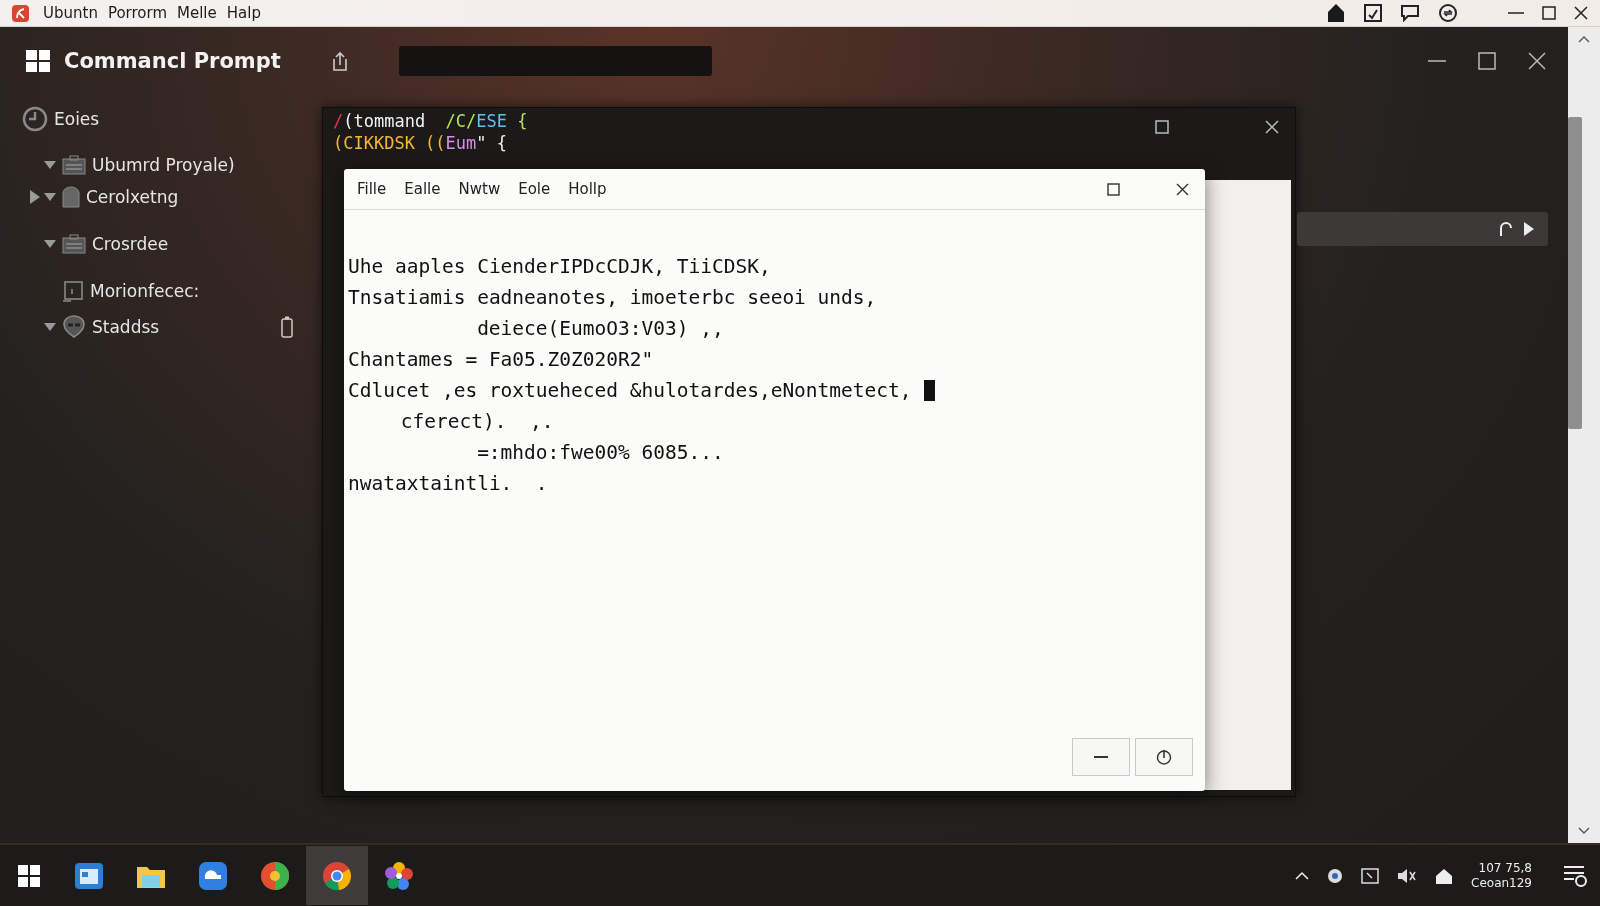 The height and width of the screenshot is (906, 1600). I want to click on play-icon, so click(1529, 229).